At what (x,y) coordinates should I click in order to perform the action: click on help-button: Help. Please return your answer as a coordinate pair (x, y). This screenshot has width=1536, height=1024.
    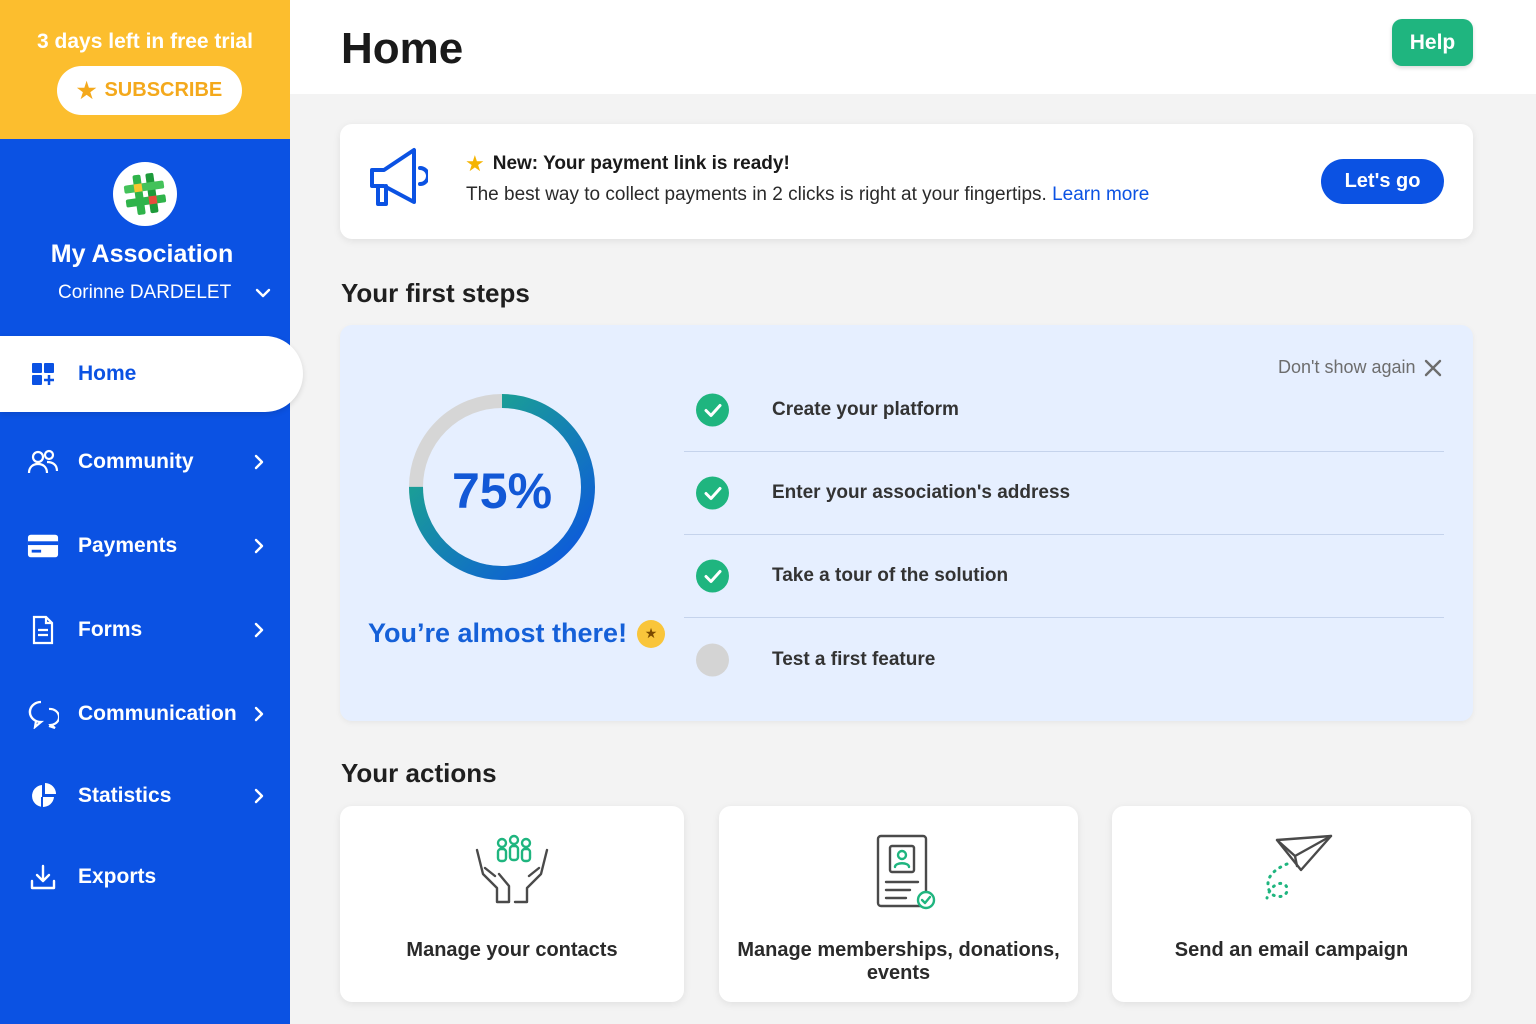
    Looking at the image, I should click on (1432, 42).